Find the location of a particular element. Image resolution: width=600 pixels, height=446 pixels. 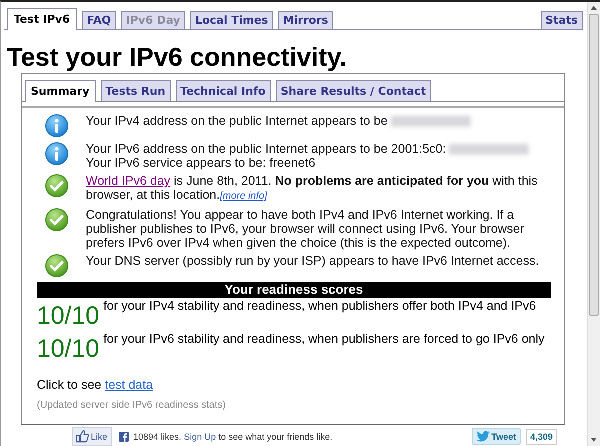

section-tab: Tests Run is located at coordinates (135, 90).